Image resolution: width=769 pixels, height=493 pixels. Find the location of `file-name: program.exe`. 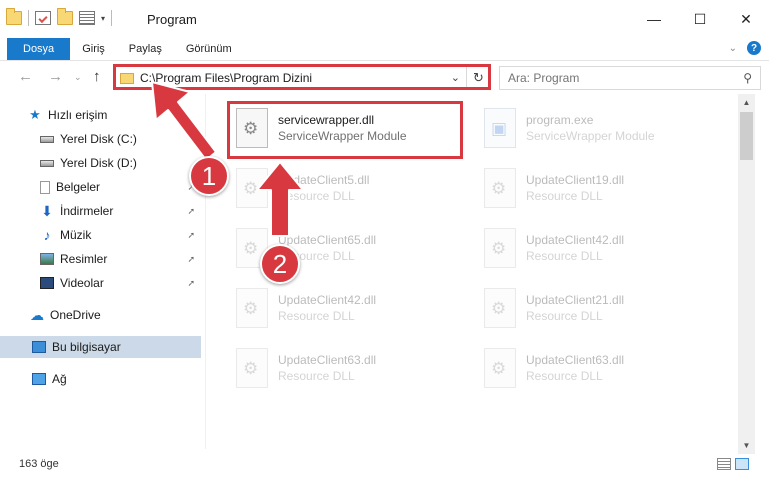

file-name: program.exe is located at coordinates (560, 120).